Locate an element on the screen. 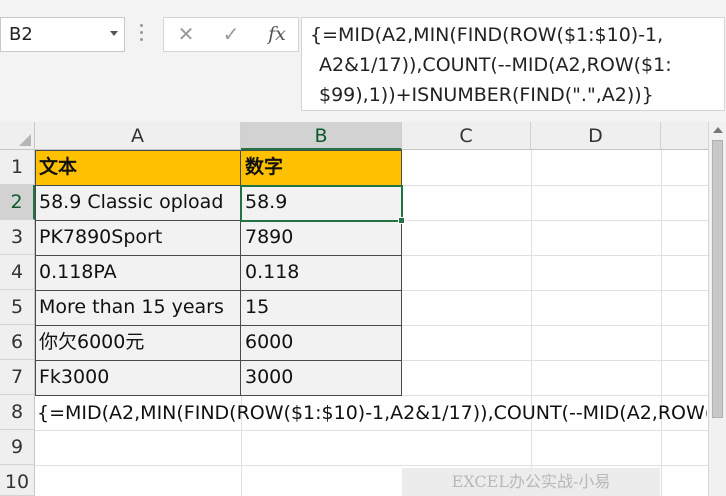 The width and height of the screenshot is (726, 496). cell-b5: 15 is located at coordinates (321, 307).